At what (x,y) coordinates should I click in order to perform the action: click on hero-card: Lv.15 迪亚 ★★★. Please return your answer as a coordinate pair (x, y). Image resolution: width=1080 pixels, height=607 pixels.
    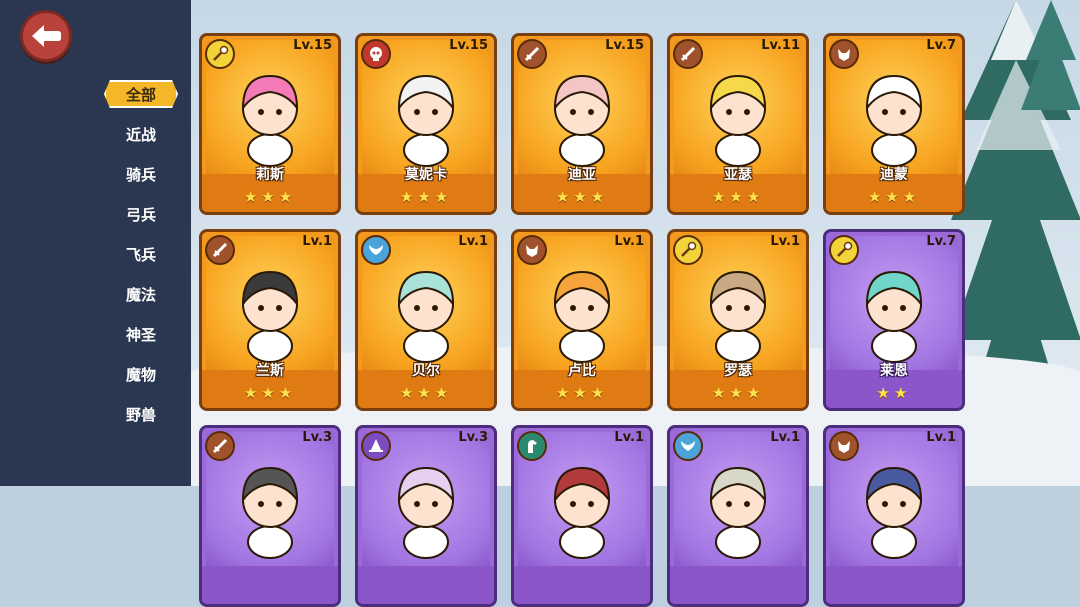
    Looking at the image, I should click on (582, 124).